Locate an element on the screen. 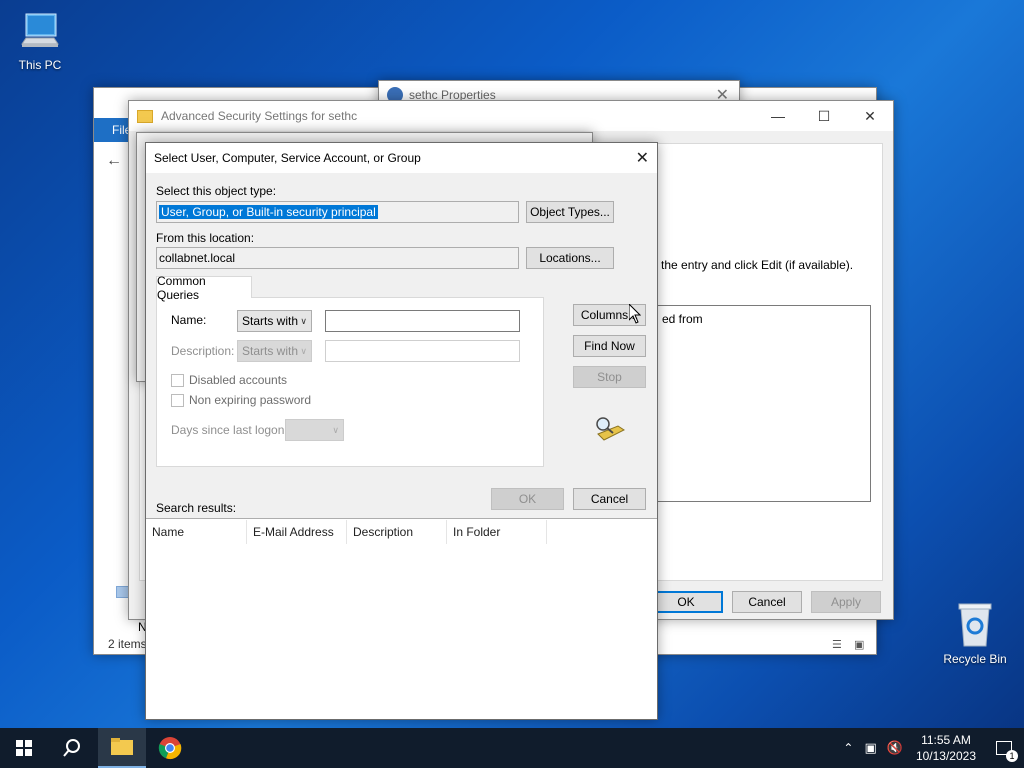 The image size is (1024, 768). advanced-security-title: Advanced Security Settings for sethc is located at coordinates (259, 116).